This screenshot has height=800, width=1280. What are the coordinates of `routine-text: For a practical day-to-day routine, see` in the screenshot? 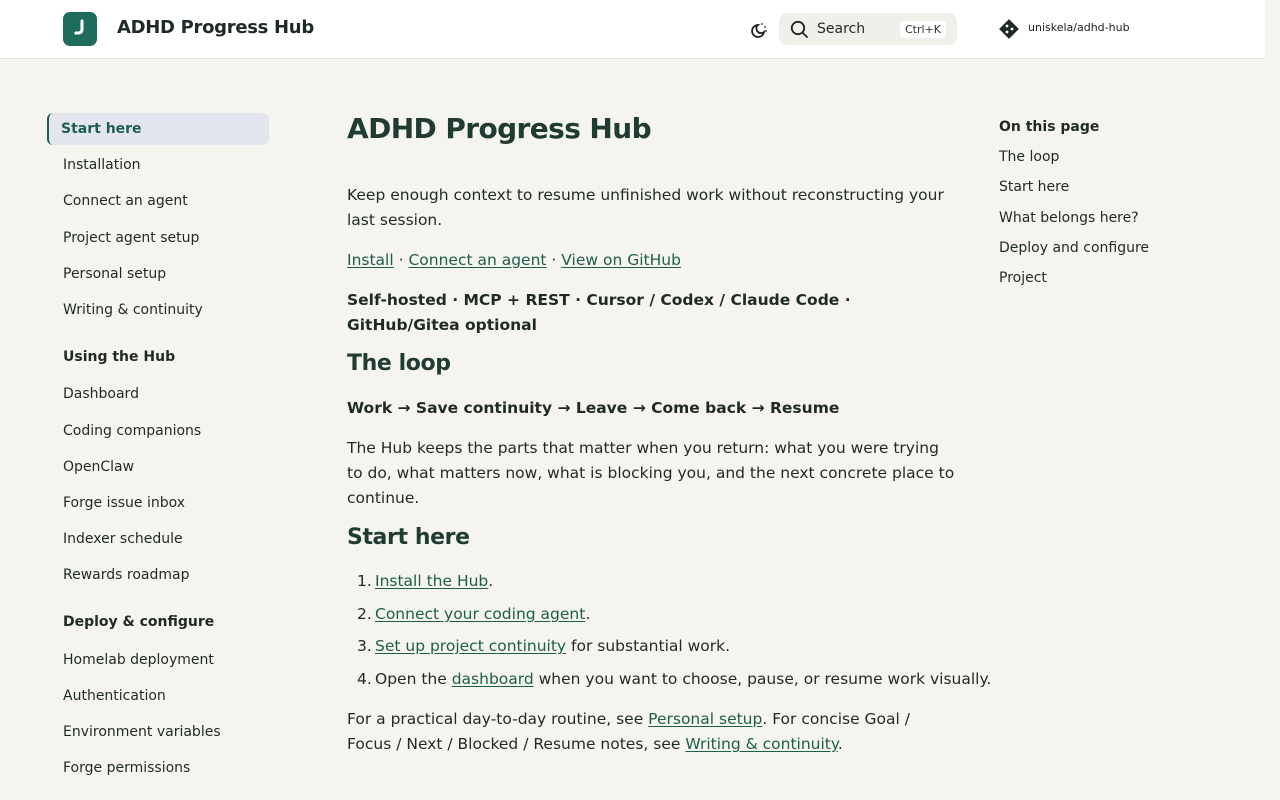 It's located at (498, 719).